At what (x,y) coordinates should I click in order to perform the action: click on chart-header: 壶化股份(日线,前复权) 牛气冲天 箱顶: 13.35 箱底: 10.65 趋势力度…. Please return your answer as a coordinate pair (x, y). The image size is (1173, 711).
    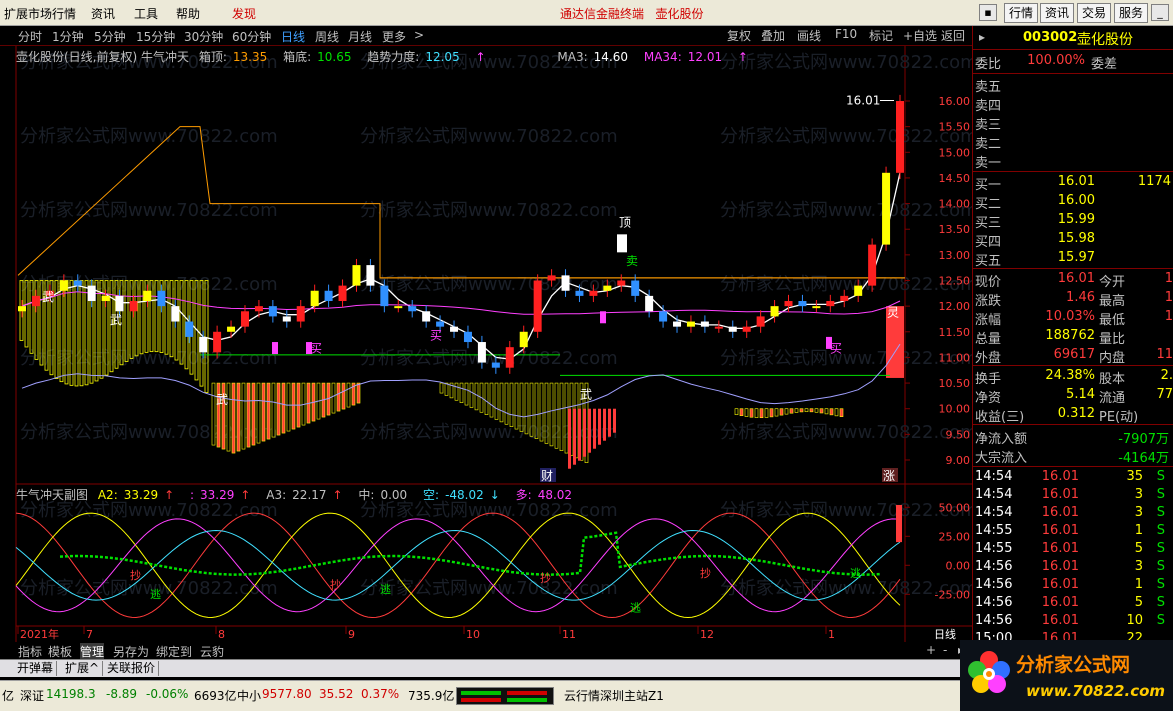
    Looking at the image, I should click on (385, 56).